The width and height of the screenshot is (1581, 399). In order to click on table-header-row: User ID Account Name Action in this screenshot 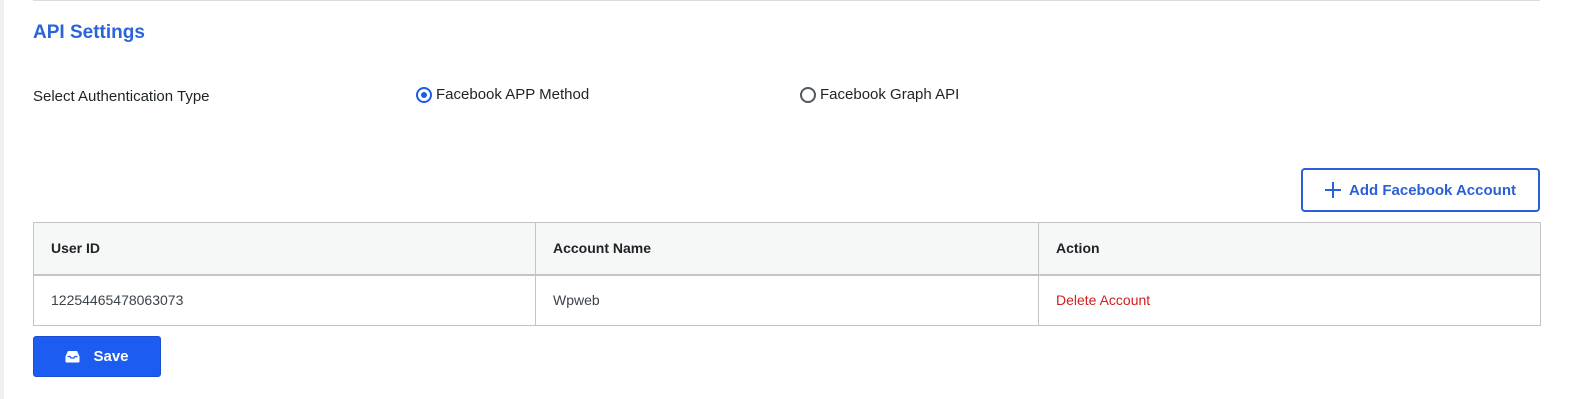, I will do `click(787, 249)`.